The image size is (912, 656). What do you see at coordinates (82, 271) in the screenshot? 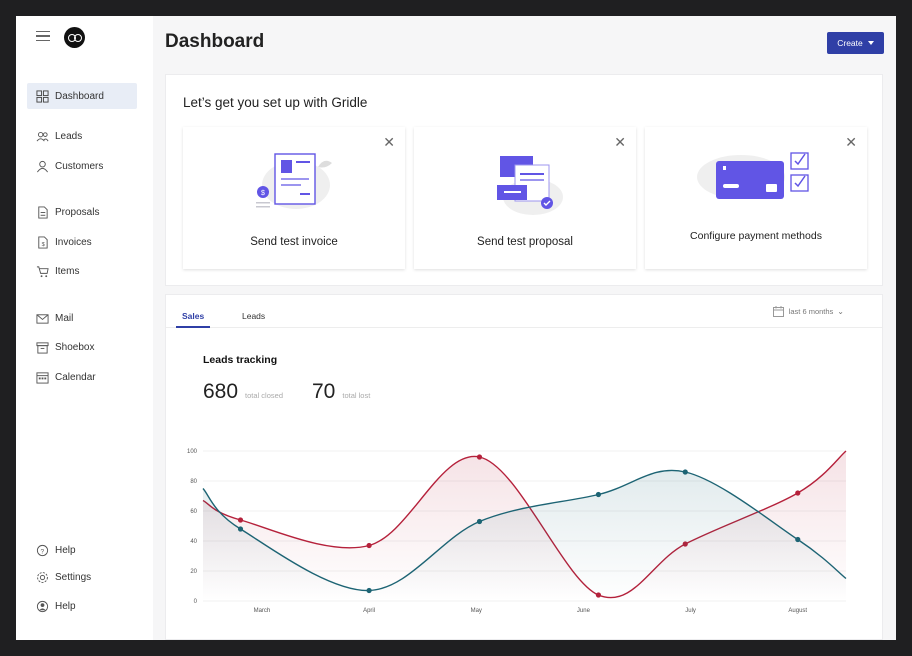
I see `sidebar-item-items: Items` at bounding box center [82, 271].